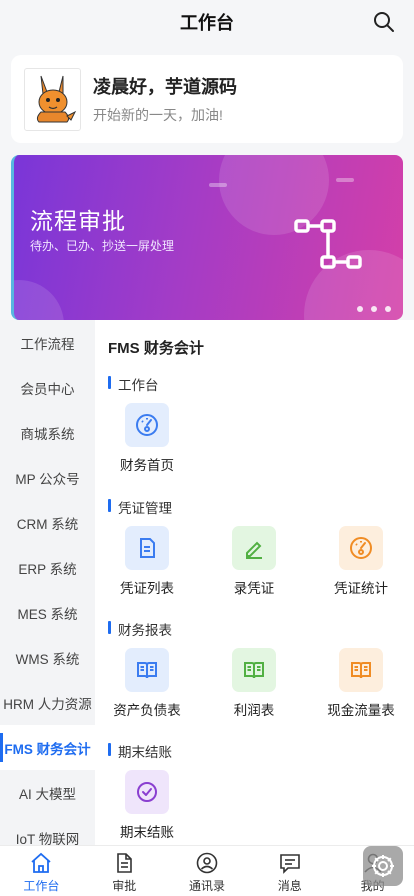 Image resolution: width=414 pixels, height=896 pixels. What do you see at coordinates (147, 425) in the screenshot?
I see `dashboard-icon` at bounding box center [147, 425].